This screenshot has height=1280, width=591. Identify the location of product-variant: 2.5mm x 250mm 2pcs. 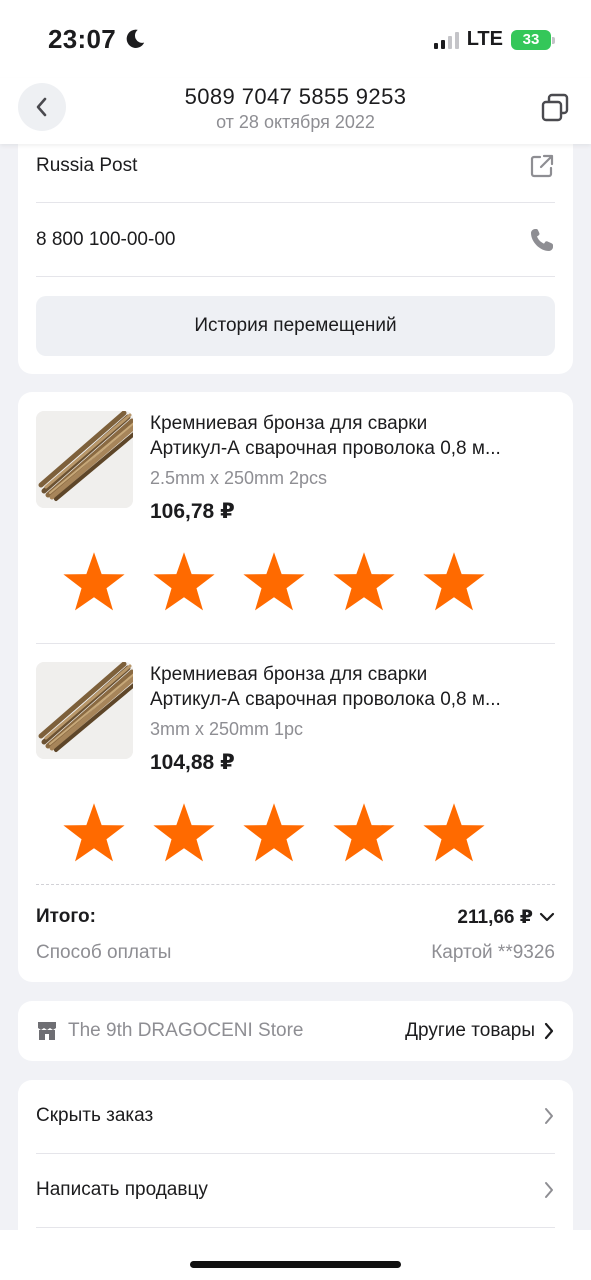
(239, 478).